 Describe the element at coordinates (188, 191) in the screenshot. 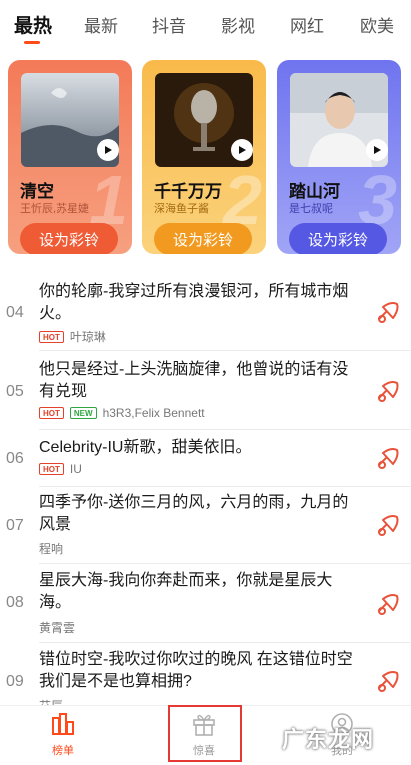

I see `song-title: 千千万万` at that location.